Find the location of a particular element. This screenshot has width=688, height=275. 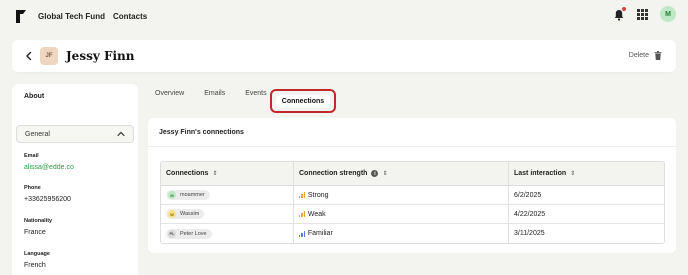

connection-avatar: W is located at coordinates (172, 214).